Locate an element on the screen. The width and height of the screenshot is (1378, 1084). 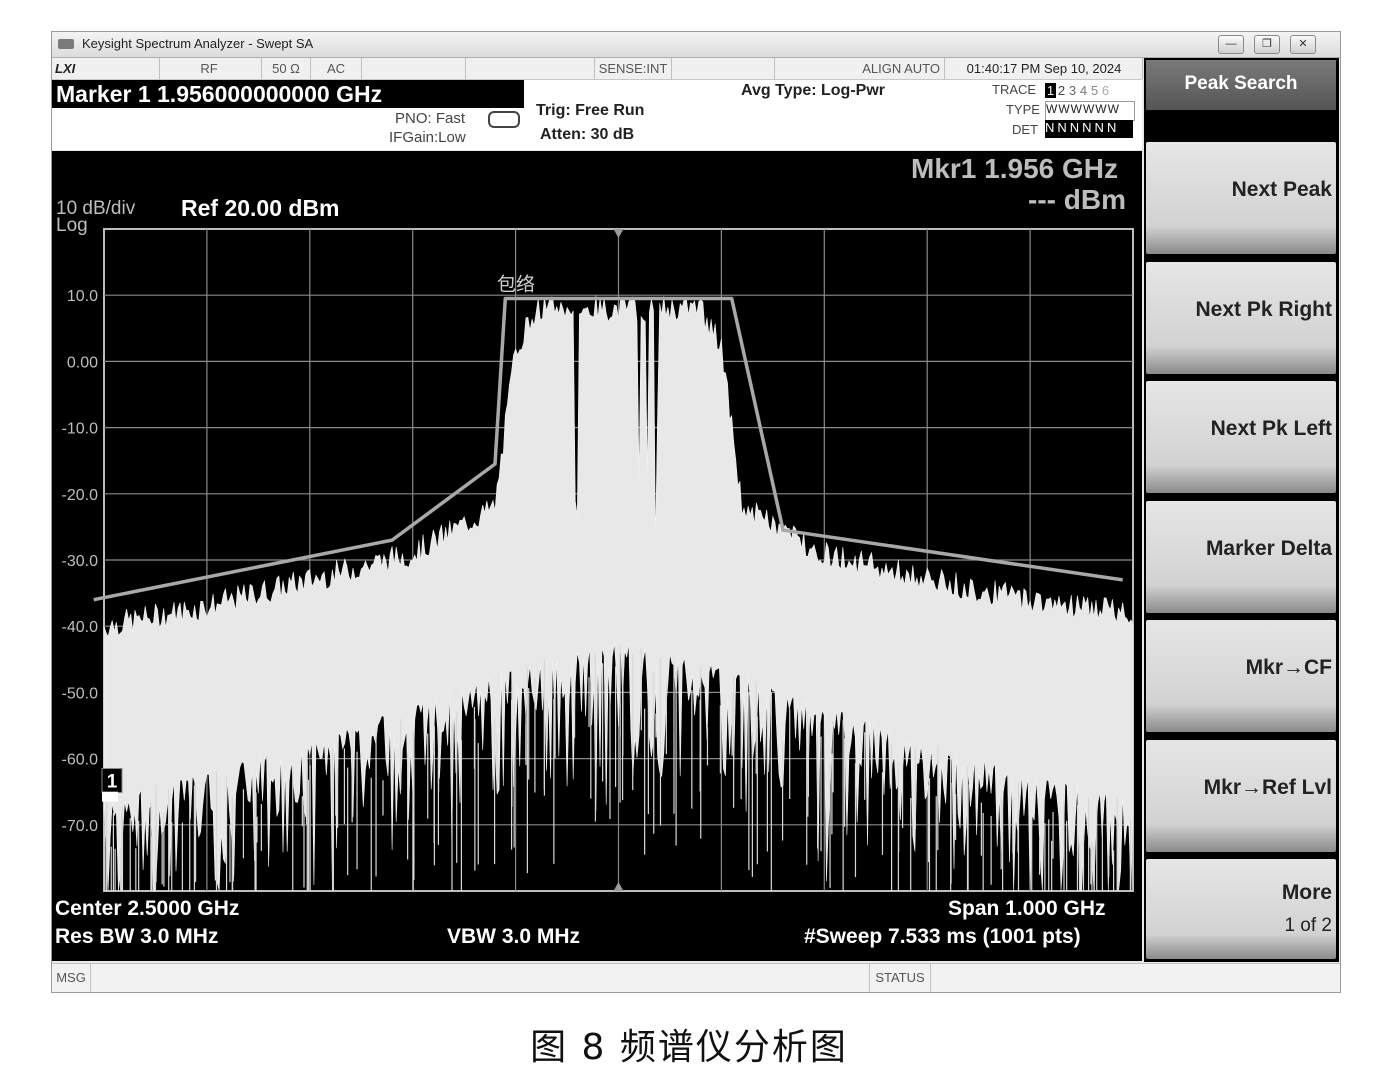
avg-type-label: Avg Type: Log-Pwr is located at coordinates (813, 90).